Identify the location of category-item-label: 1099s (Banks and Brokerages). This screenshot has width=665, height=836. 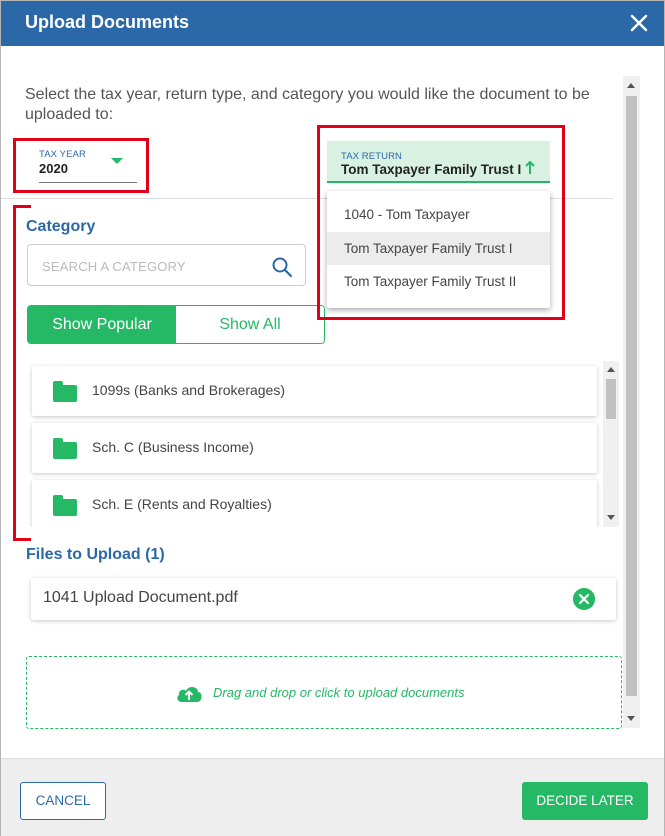
(188, 390).